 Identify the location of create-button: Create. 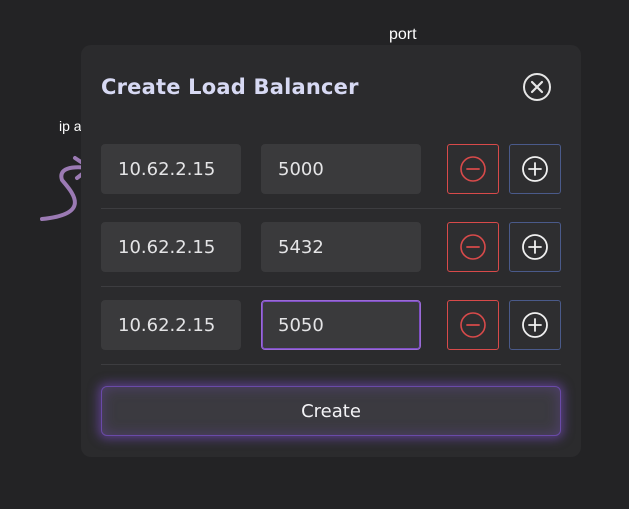
(331, 411).